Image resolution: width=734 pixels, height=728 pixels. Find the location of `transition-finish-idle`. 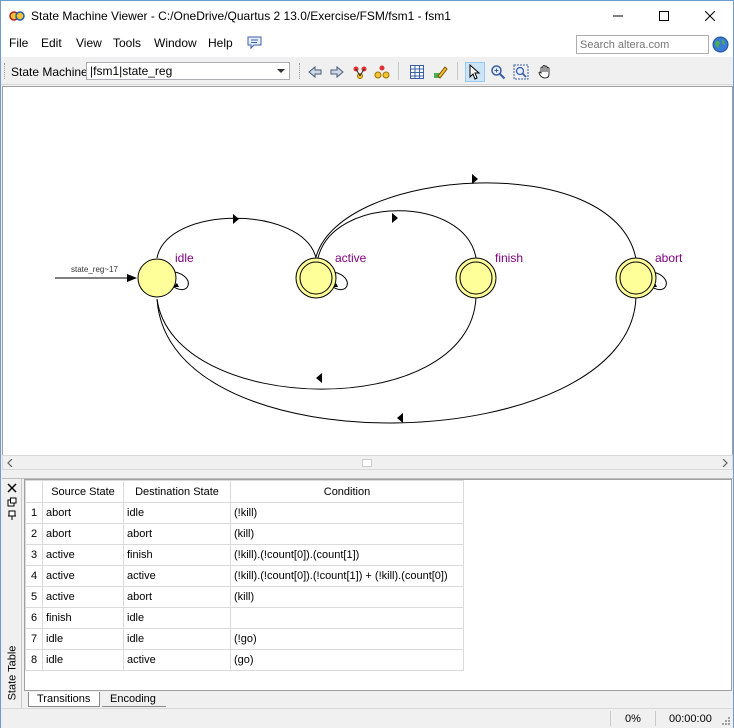

transition-finish-idle is located at coordinates (316, 343).